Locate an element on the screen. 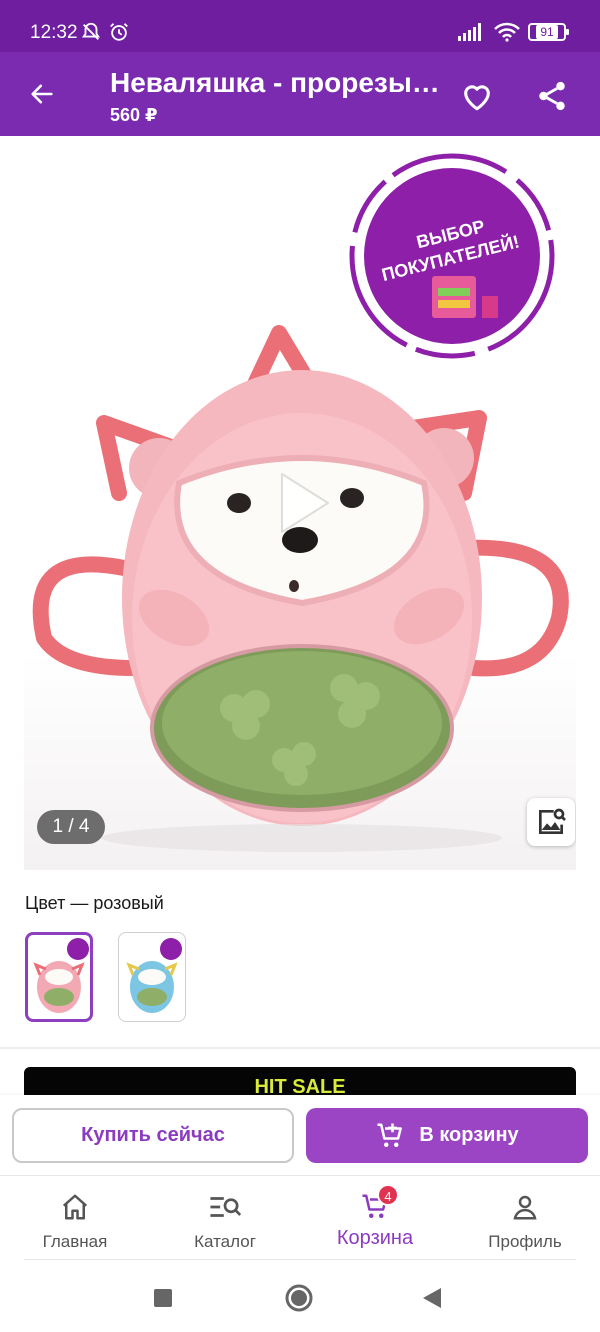  search-by-image-button is located at coordinates (551, 822).